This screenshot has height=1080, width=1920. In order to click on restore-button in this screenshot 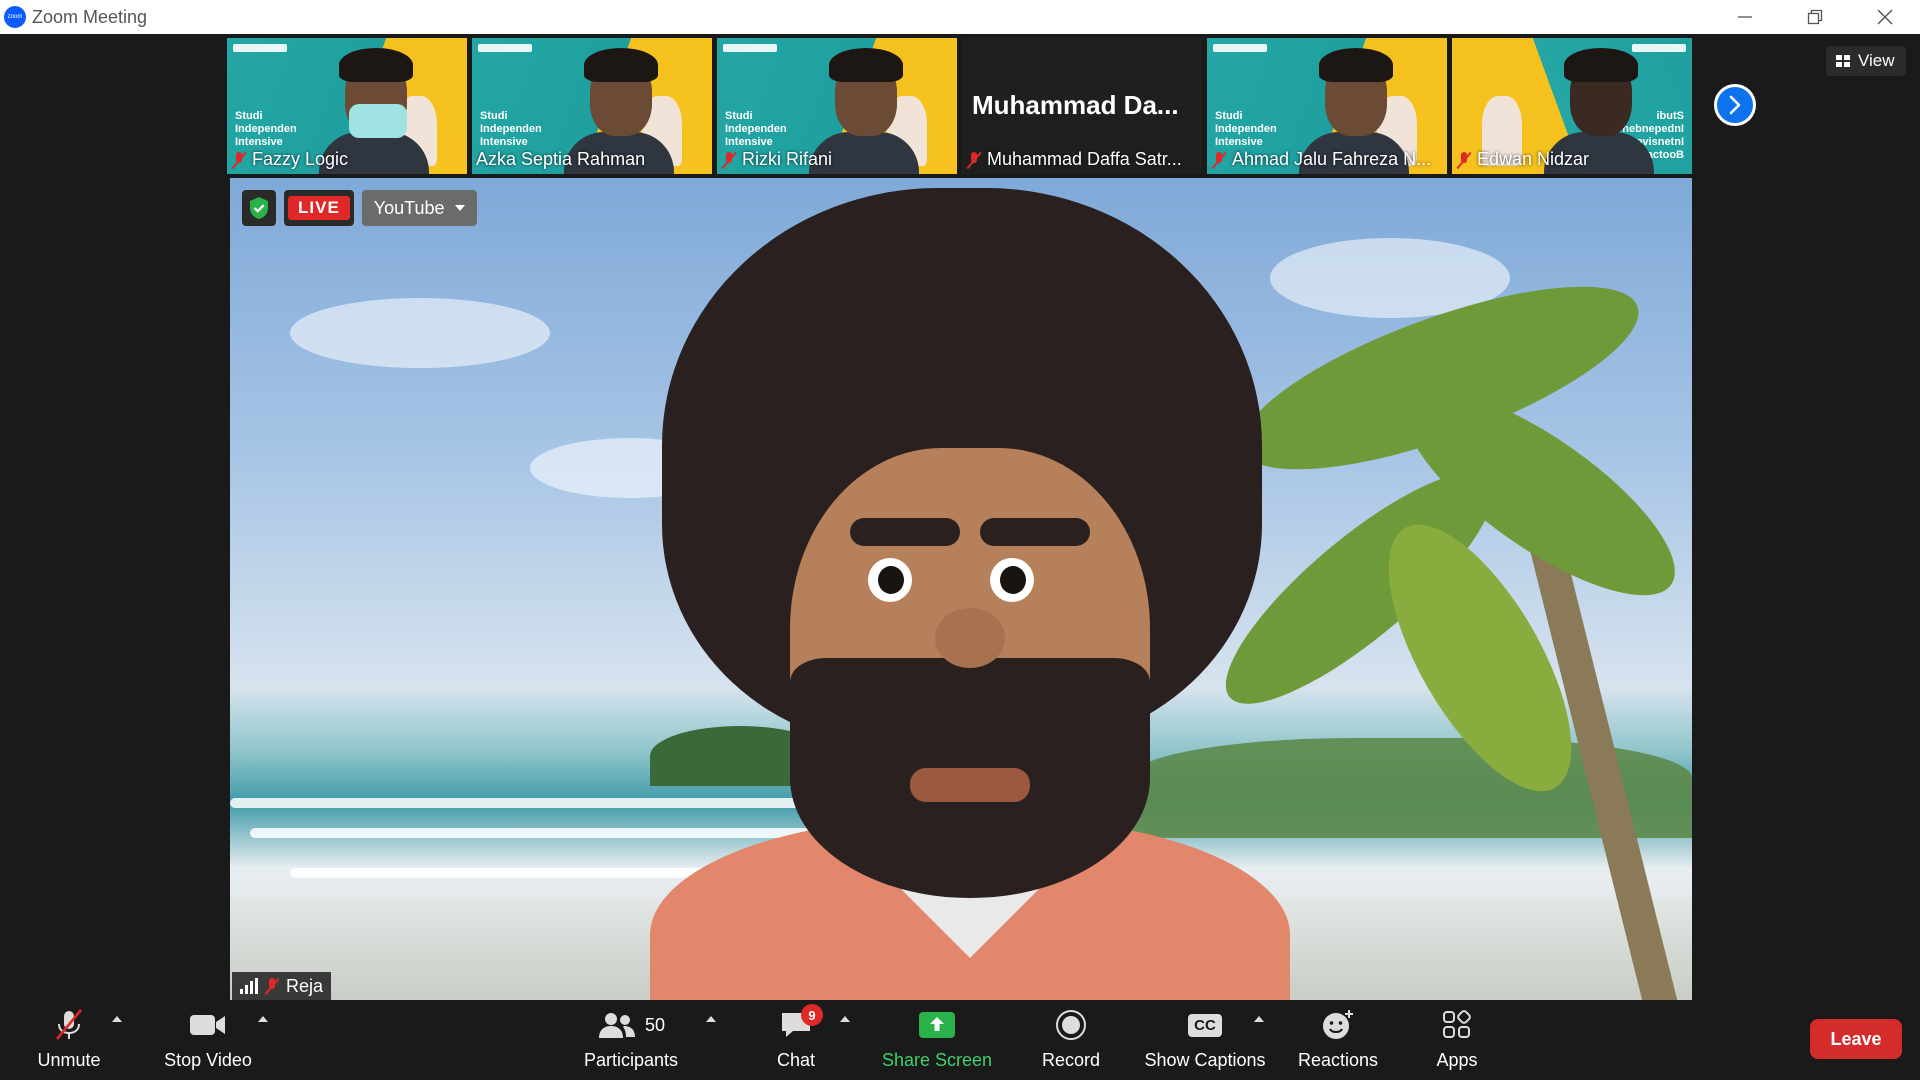, I will do `click(1815, 17)`.